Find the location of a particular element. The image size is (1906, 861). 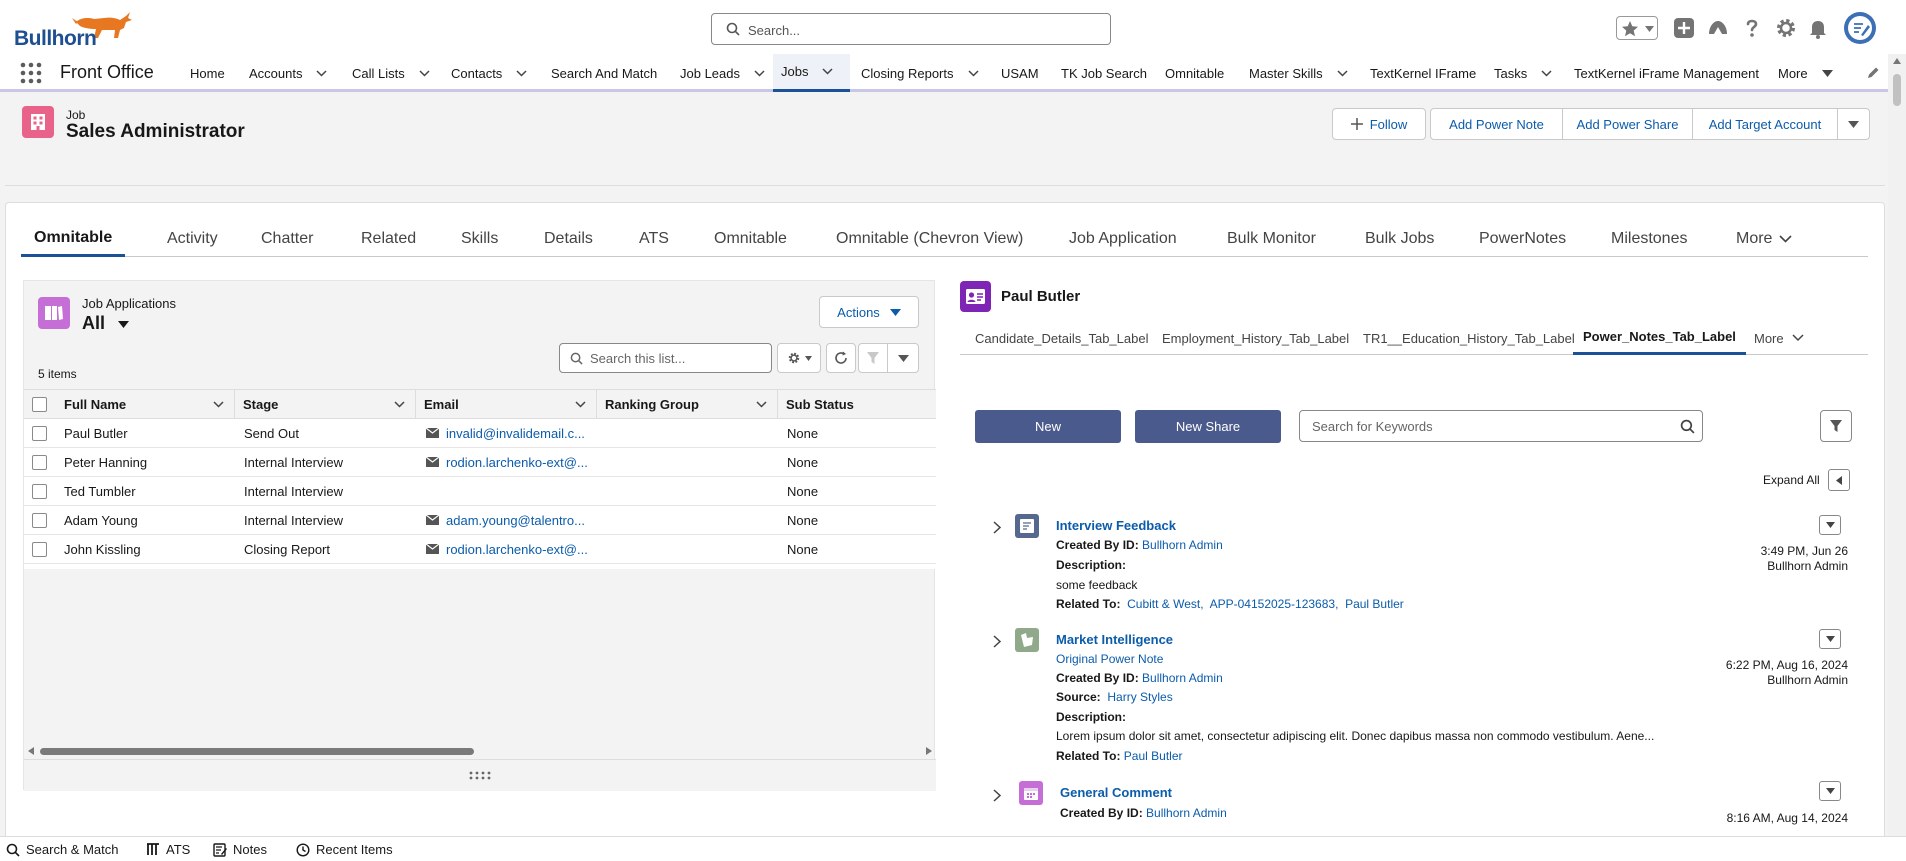

original-power-note-link: Original Power Note is located at coordinates (1109, 659).